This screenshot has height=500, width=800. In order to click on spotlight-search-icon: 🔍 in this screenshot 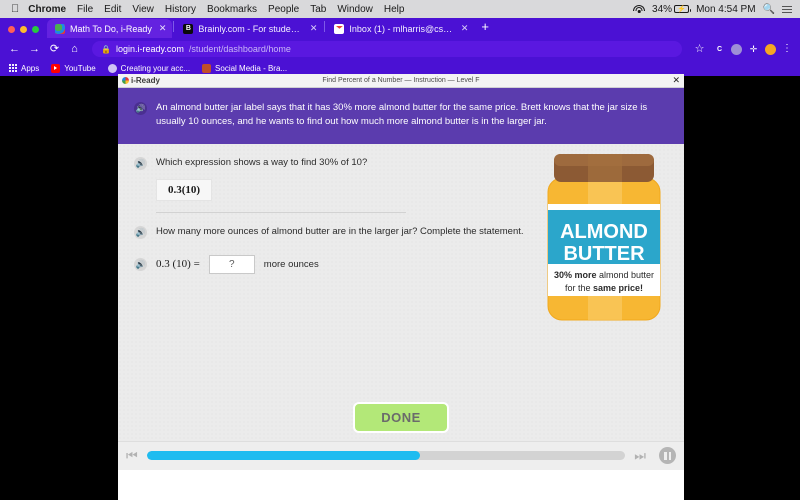, I will do `click(769, 9)`.